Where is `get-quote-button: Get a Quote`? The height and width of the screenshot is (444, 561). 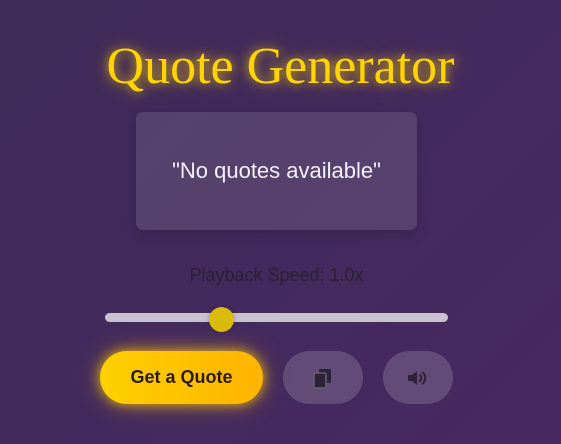
get-quote-button: Get a Quote is located at coordinates (181, 377).